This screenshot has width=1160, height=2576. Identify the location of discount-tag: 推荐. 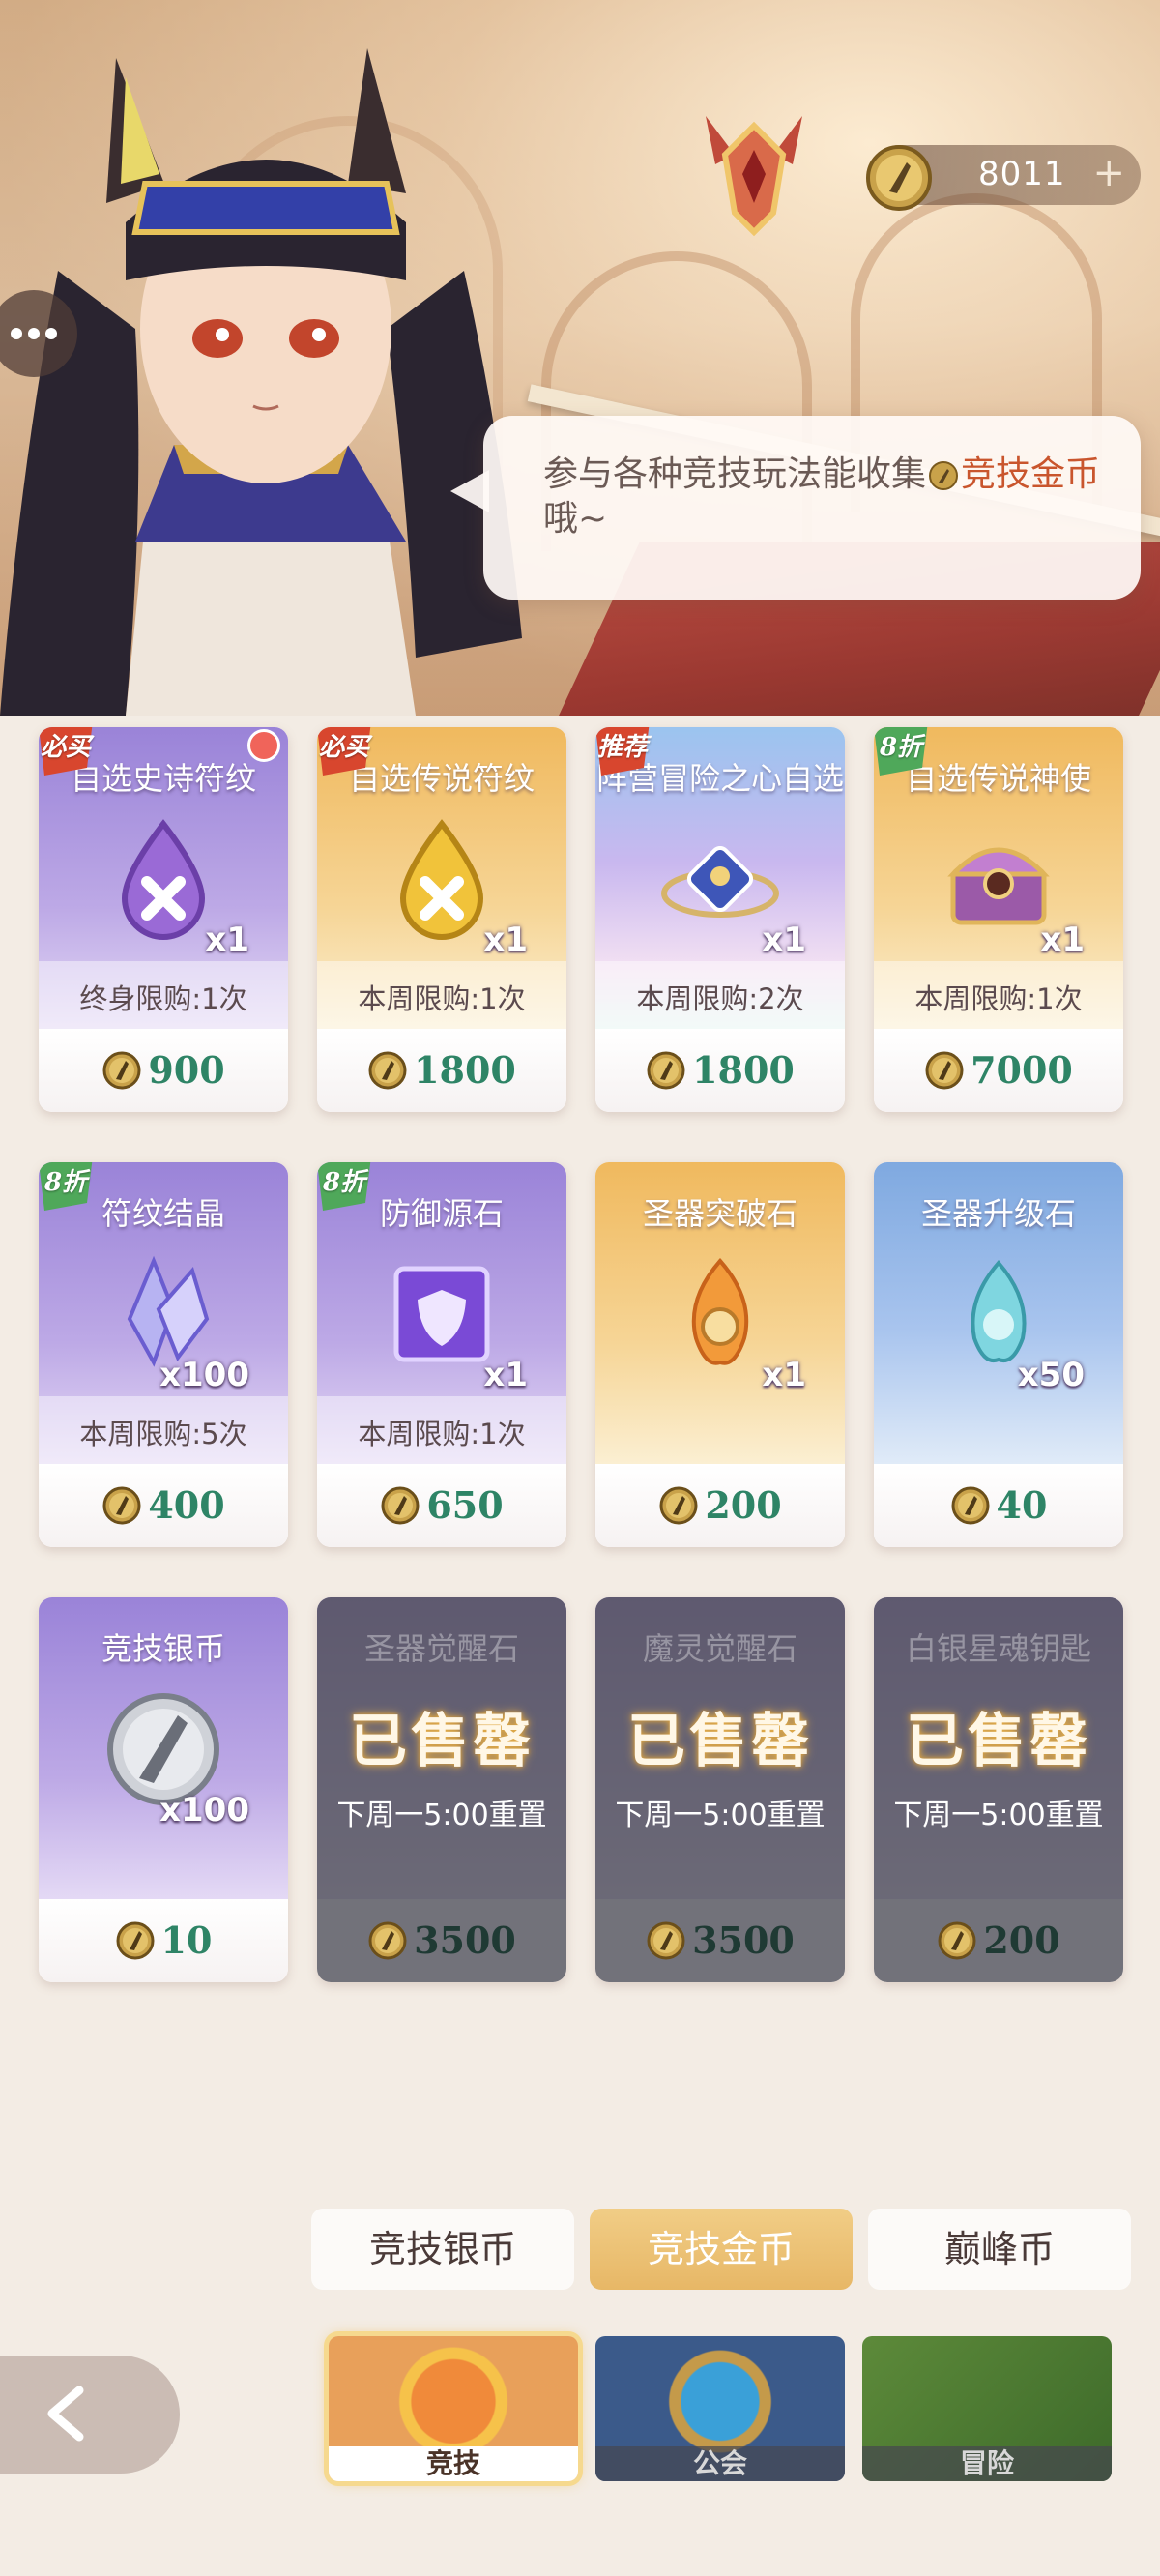
(624, 752).